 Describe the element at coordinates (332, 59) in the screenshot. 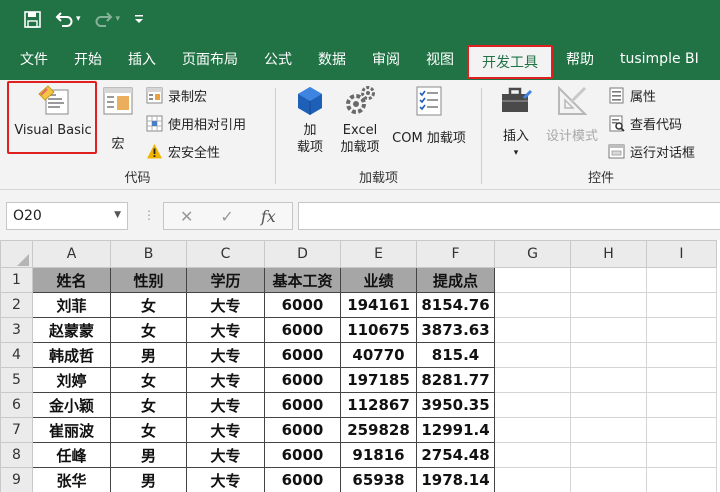

I see `tab-data: 数据` at that location.